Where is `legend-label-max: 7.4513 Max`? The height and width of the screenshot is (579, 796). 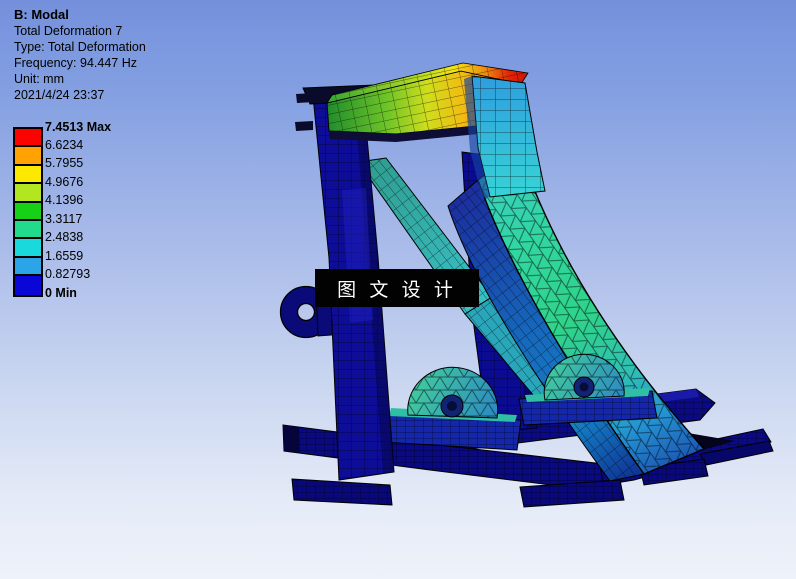
legend-label-max: 7.4513 Max is located at coordinates (78, 126).